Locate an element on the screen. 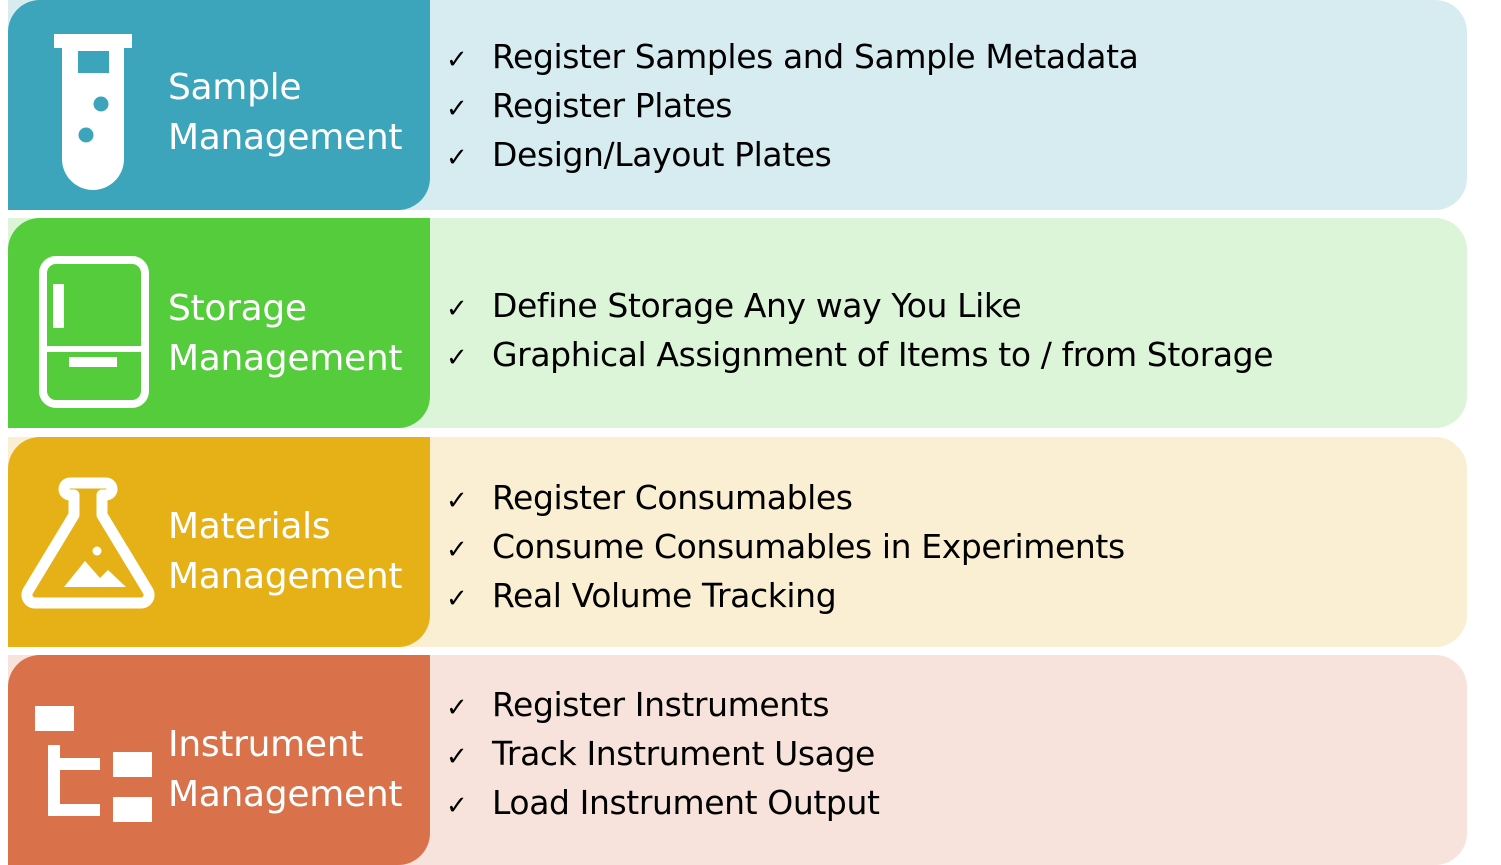  storage-header-panel: Storage Management is located at coordinates (219, 323).